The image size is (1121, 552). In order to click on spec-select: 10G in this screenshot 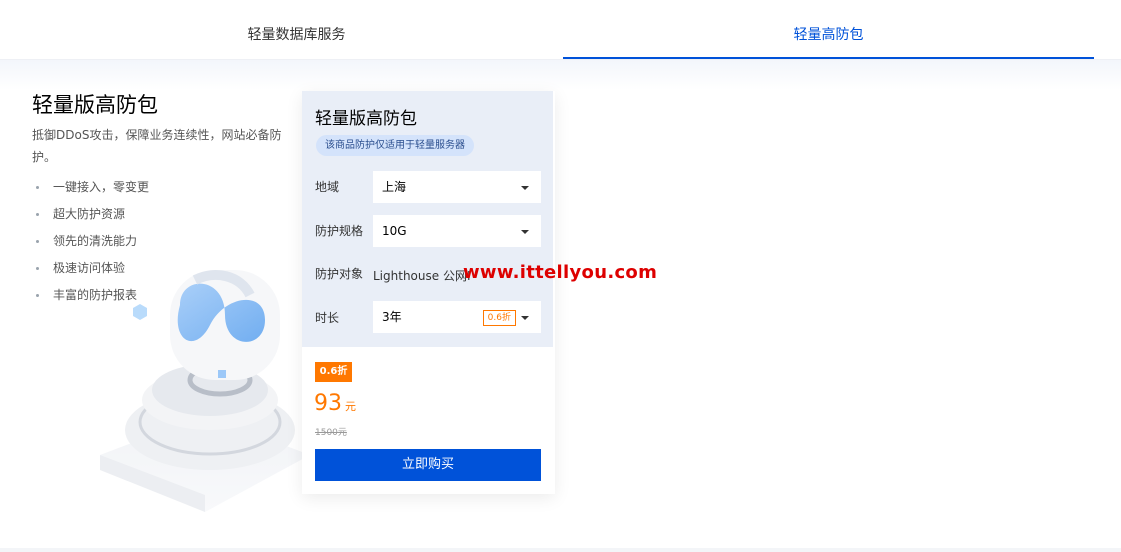, I will do `click(457, 231)`.